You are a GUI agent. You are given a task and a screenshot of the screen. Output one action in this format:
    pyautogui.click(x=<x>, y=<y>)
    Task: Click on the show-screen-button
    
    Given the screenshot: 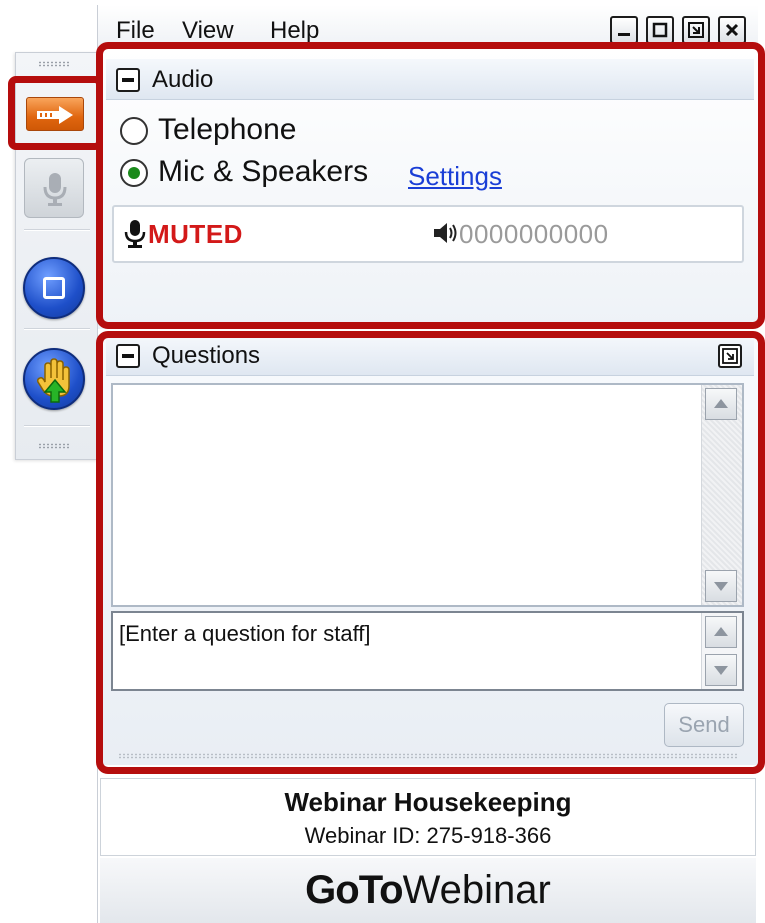 What is the action you would take?
    pyautogui.click(x=54, y=288)
    